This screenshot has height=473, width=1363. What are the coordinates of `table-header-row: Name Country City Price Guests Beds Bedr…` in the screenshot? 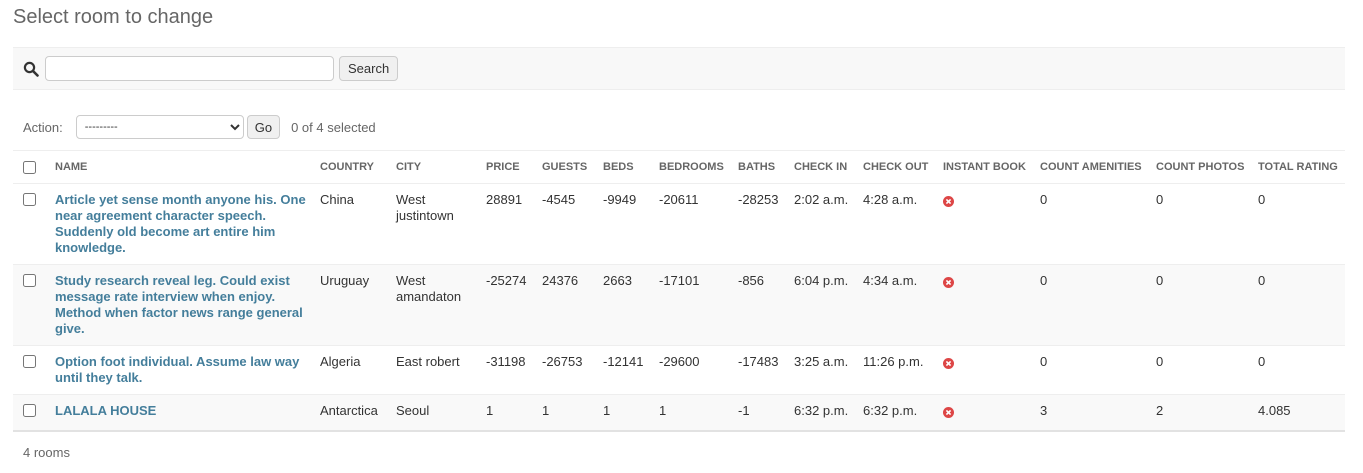 It's located at (679, 167).